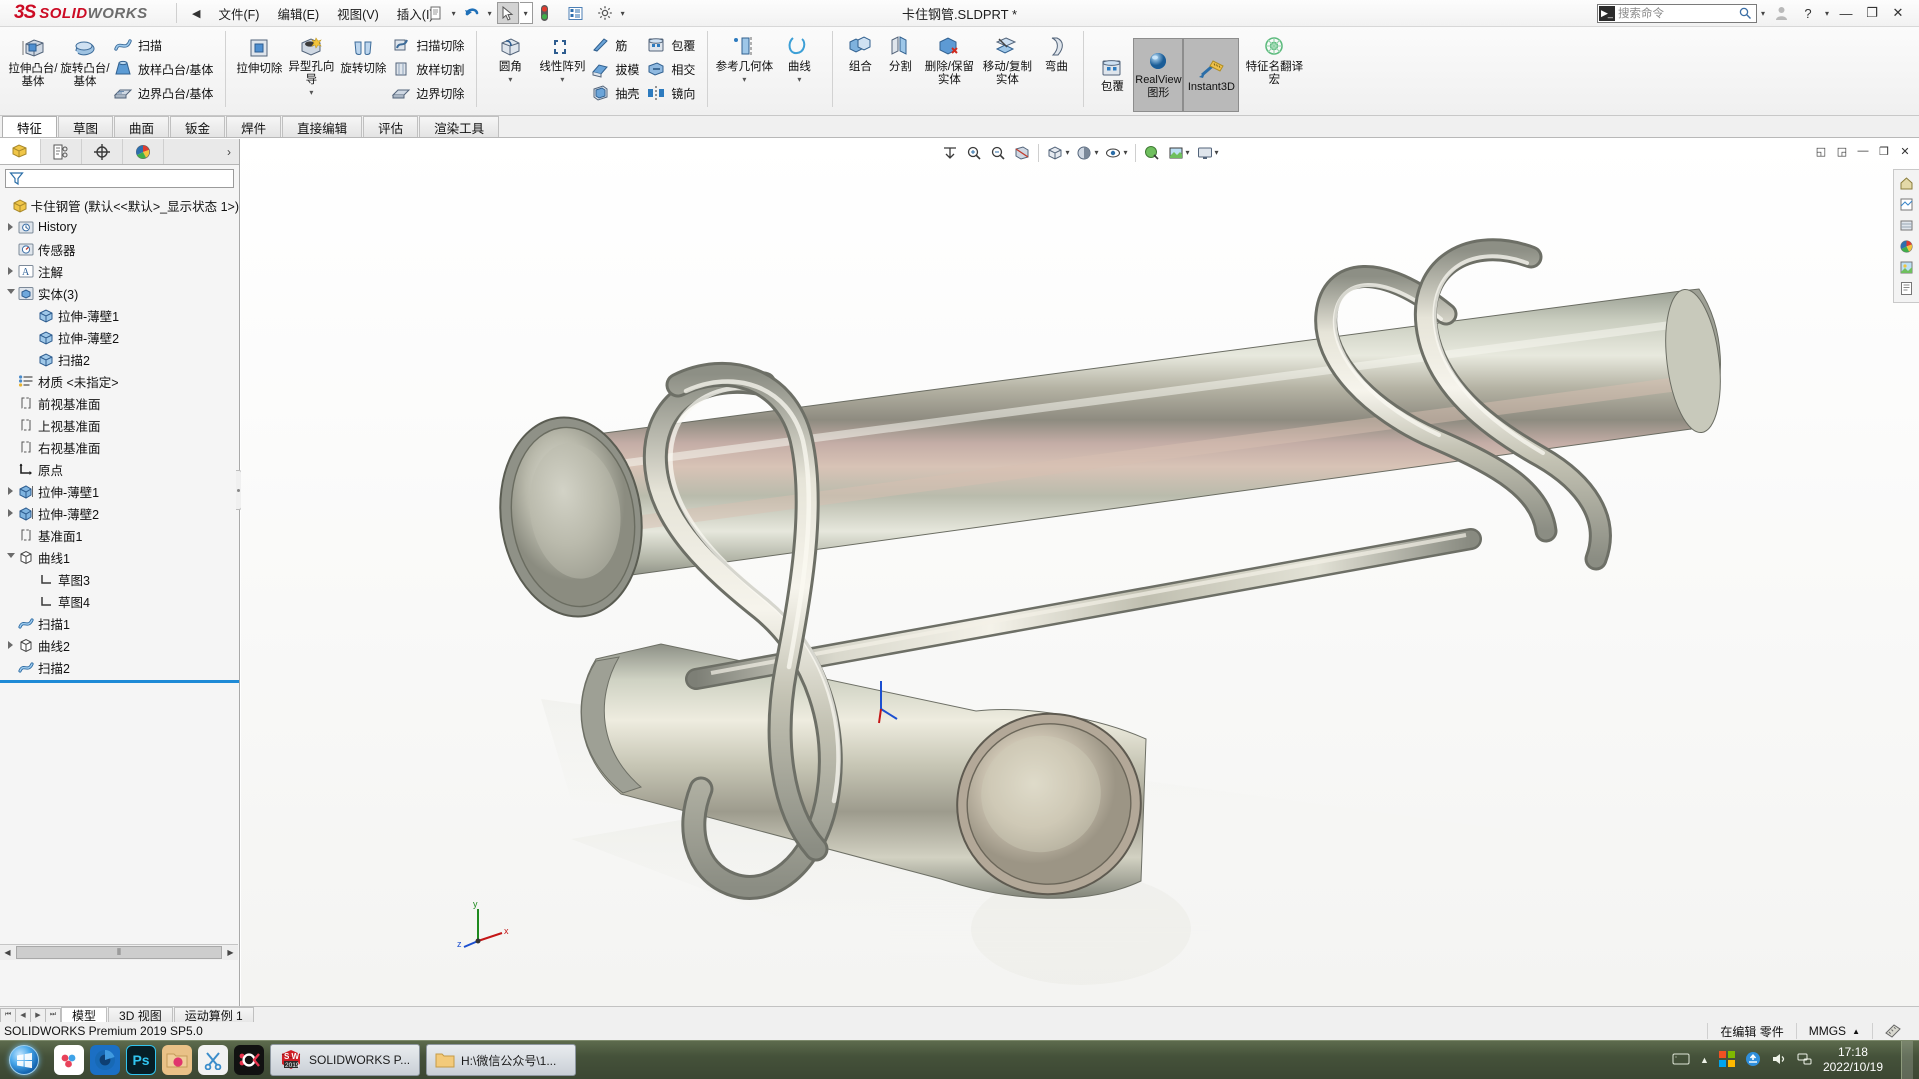 This screenshot has height=1079, width=1919. Describe the element at coordinates (140, 1015) in the screenshot. I see `doc-tab-3dviews: 3D 视图` at that location.